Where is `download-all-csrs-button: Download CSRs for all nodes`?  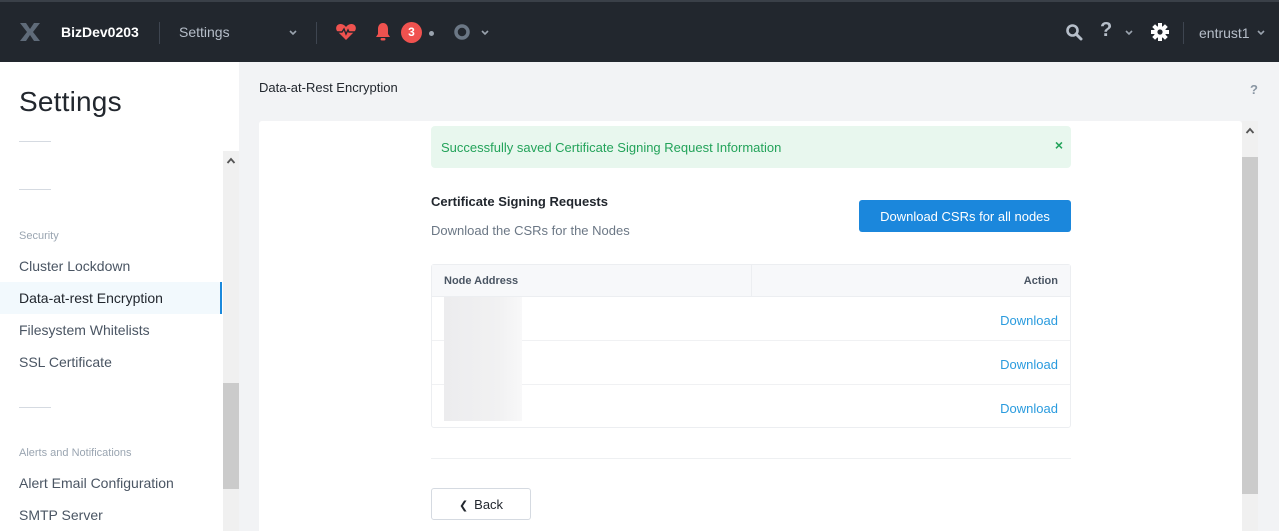 download-all-csrs-button: Download CSRs for all nodes is located at coordinates (965, 216).